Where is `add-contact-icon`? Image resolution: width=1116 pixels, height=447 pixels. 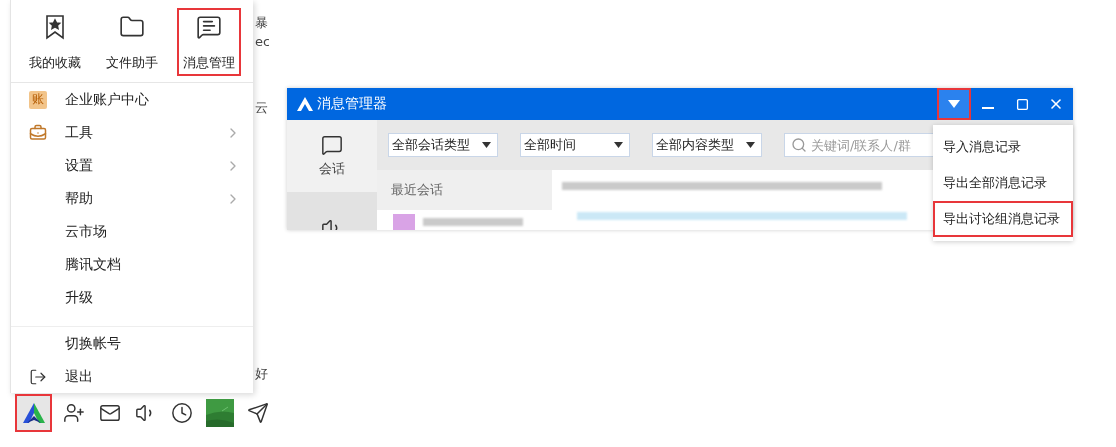 add-contact-icon is located at coordinates (74, 413).